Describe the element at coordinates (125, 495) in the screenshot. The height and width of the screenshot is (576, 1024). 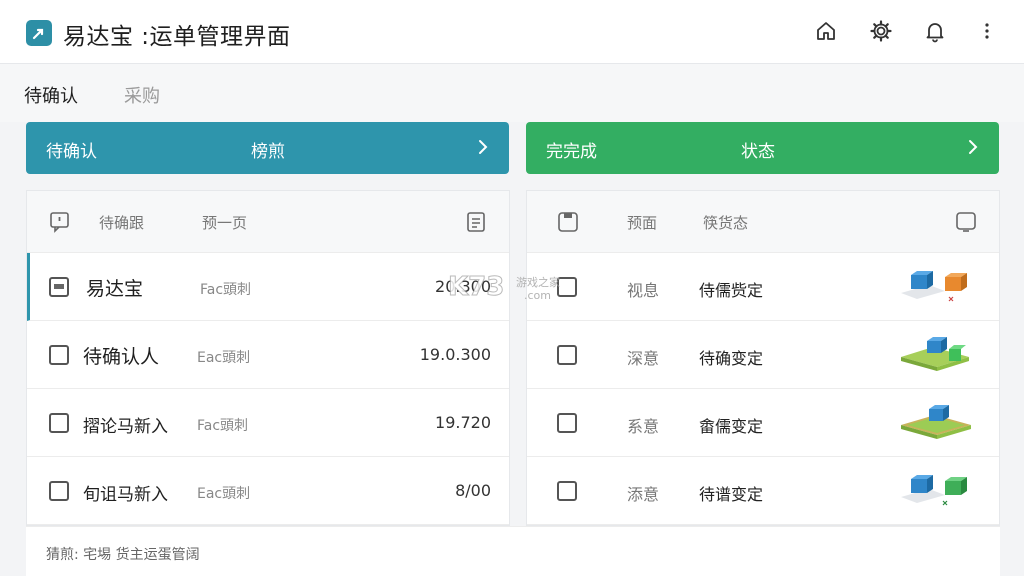
I see `row-name: 旬诅马新入` at that location.